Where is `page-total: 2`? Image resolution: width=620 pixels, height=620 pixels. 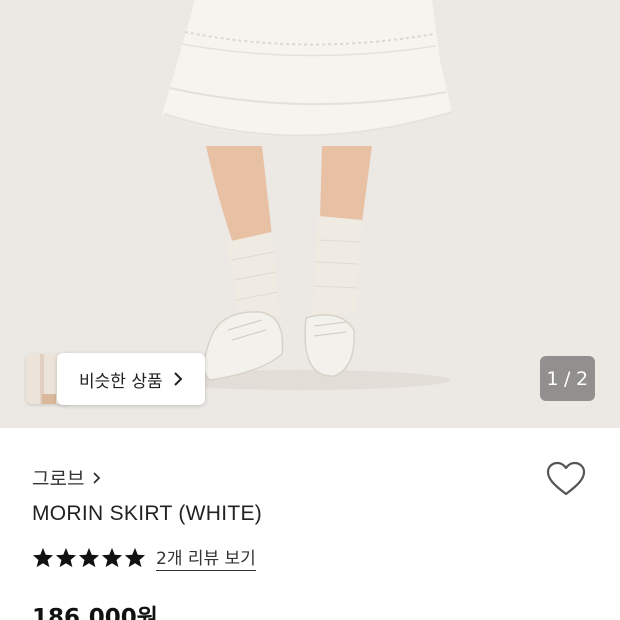 page-total: 2 is located at coordinates (582, 378).